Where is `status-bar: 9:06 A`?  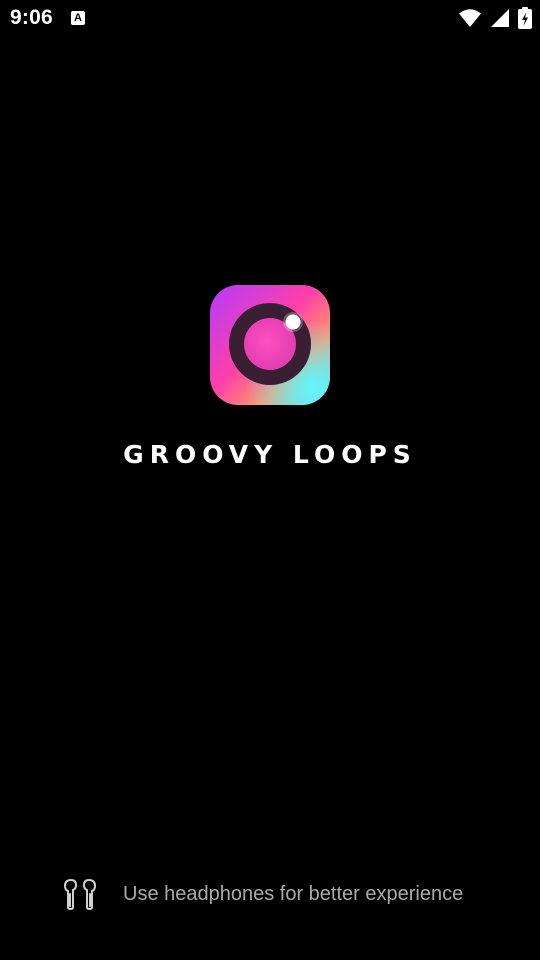 status-bar: 9:06 A is located at coordinates (270, 18).